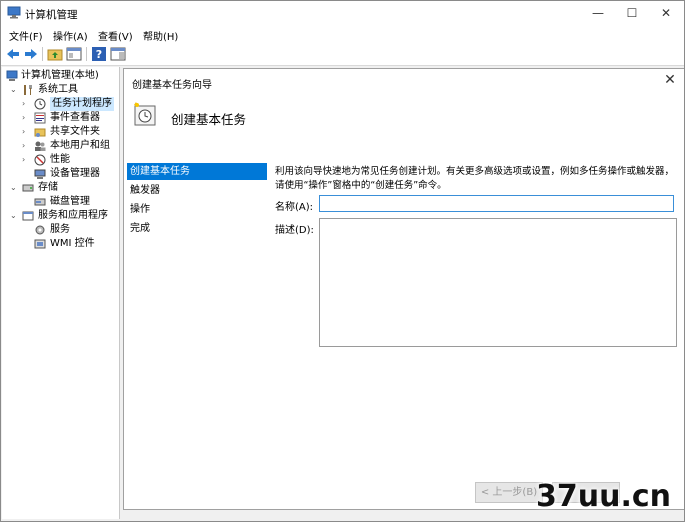  What do you see at coordinates (118, 54) in the screenshot?
I see `action-pane-icon` at bounding box center [118, 54].